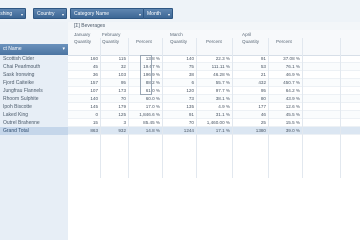 Image resolution: width=360 pixels, height=240 pixels. I want to click on table-cell: 120, so click(190, 90).